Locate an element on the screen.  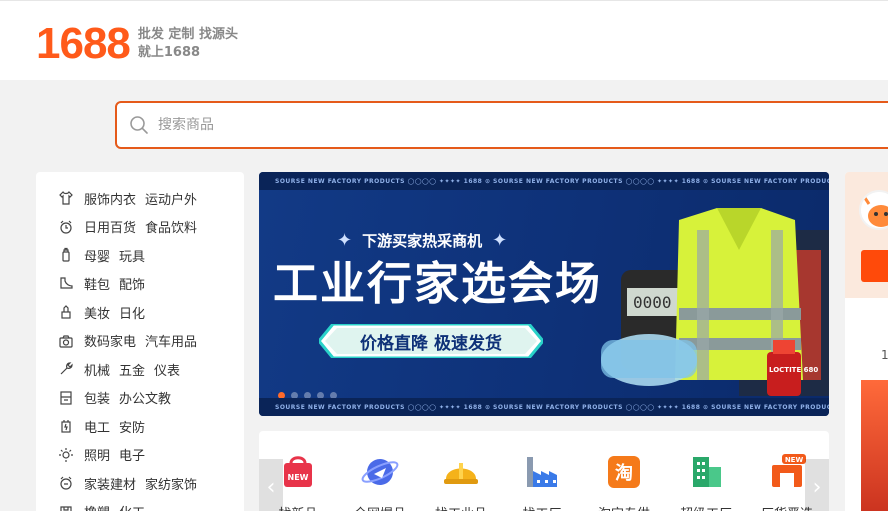
category-row: 数码家电 汽车用品 is located at coordinates (140, 341).